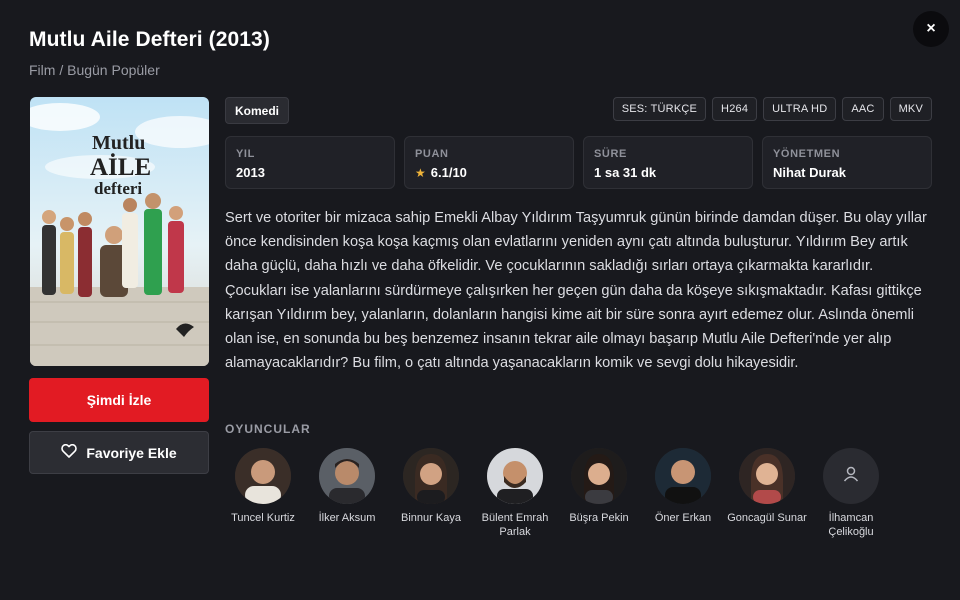 The image size is (960, 600). What do you see at coordinates (489, 162) in the screenshot?
I see `rating-card: PUAN ★ 6.1/10` at bounding box center [489, 162].